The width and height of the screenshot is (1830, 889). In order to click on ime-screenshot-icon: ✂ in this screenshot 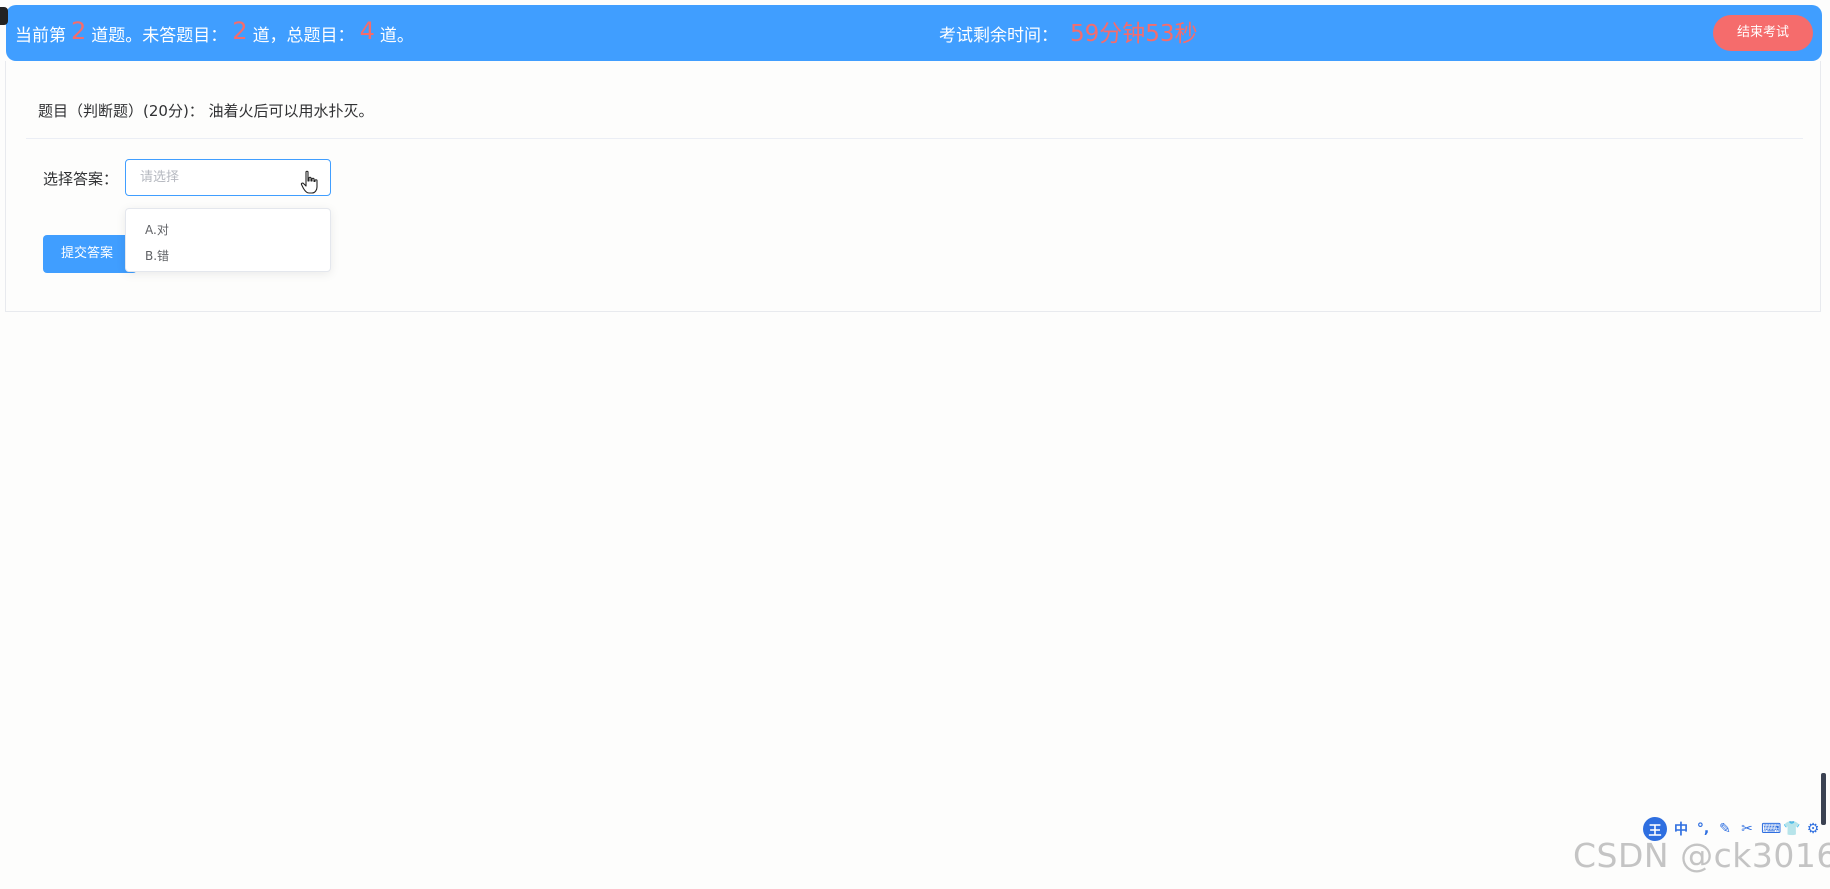, I will do `click(1747, 829)`.